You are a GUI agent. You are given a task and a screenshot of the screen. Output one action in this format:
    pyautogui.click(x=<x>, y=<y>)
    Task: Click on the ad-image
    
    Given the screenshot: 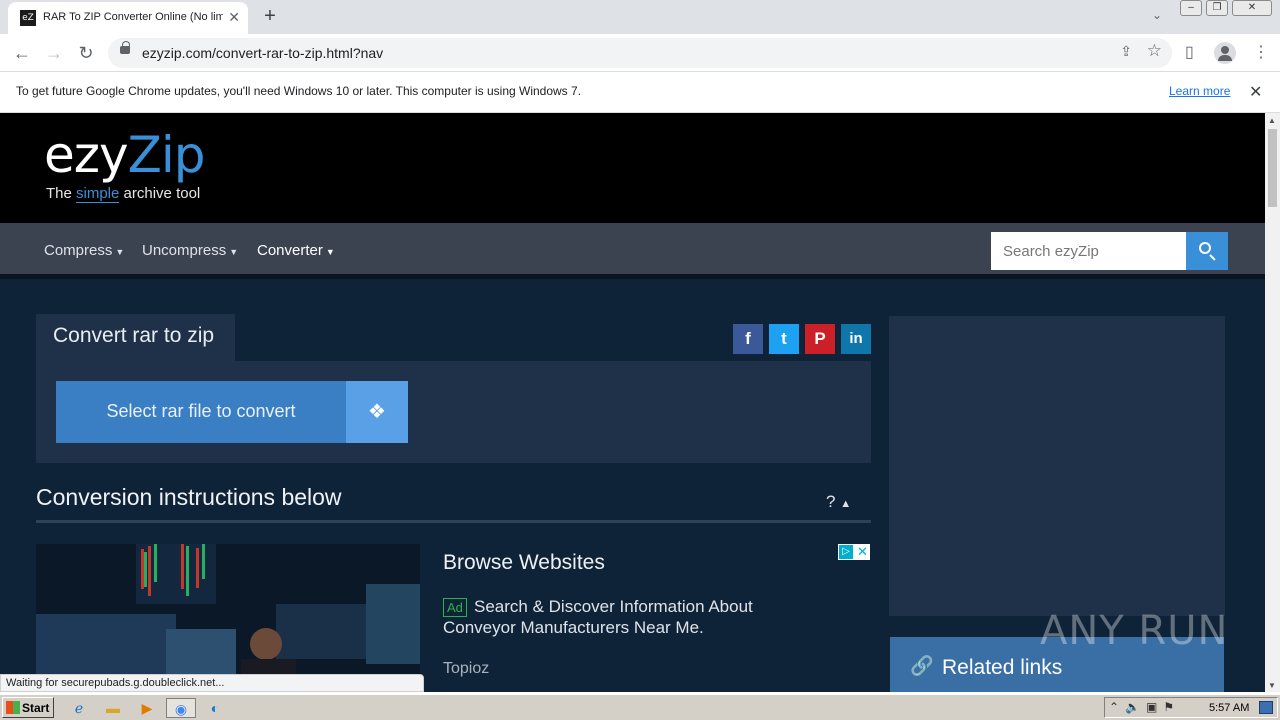 What is the action you would take?
    pyautogui.click(x=228, y=618)
    